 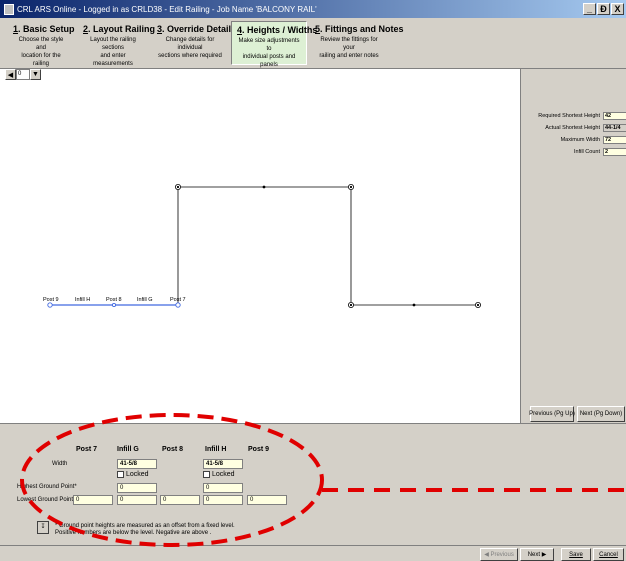 I want to click on infill-g-label: Infill G, so click(x=145, y=300).